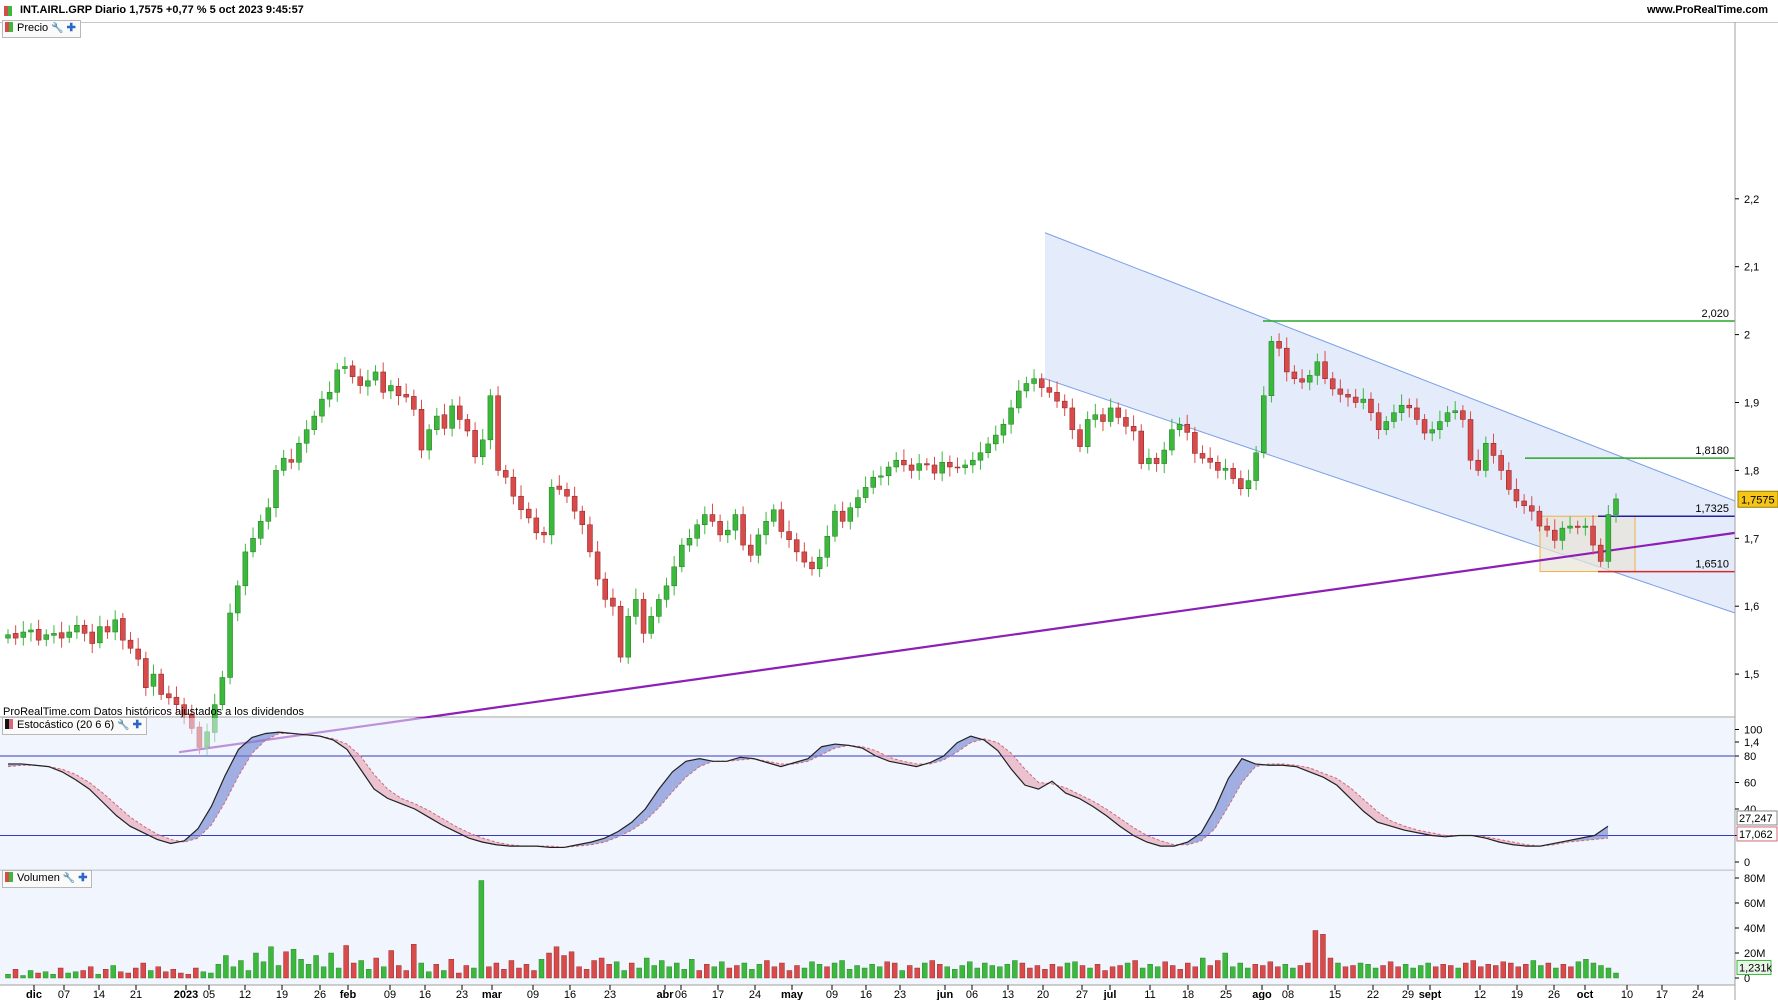 The image size is (1778, 1000). I want to click on date-tick-label: 07, so click(64, 994).